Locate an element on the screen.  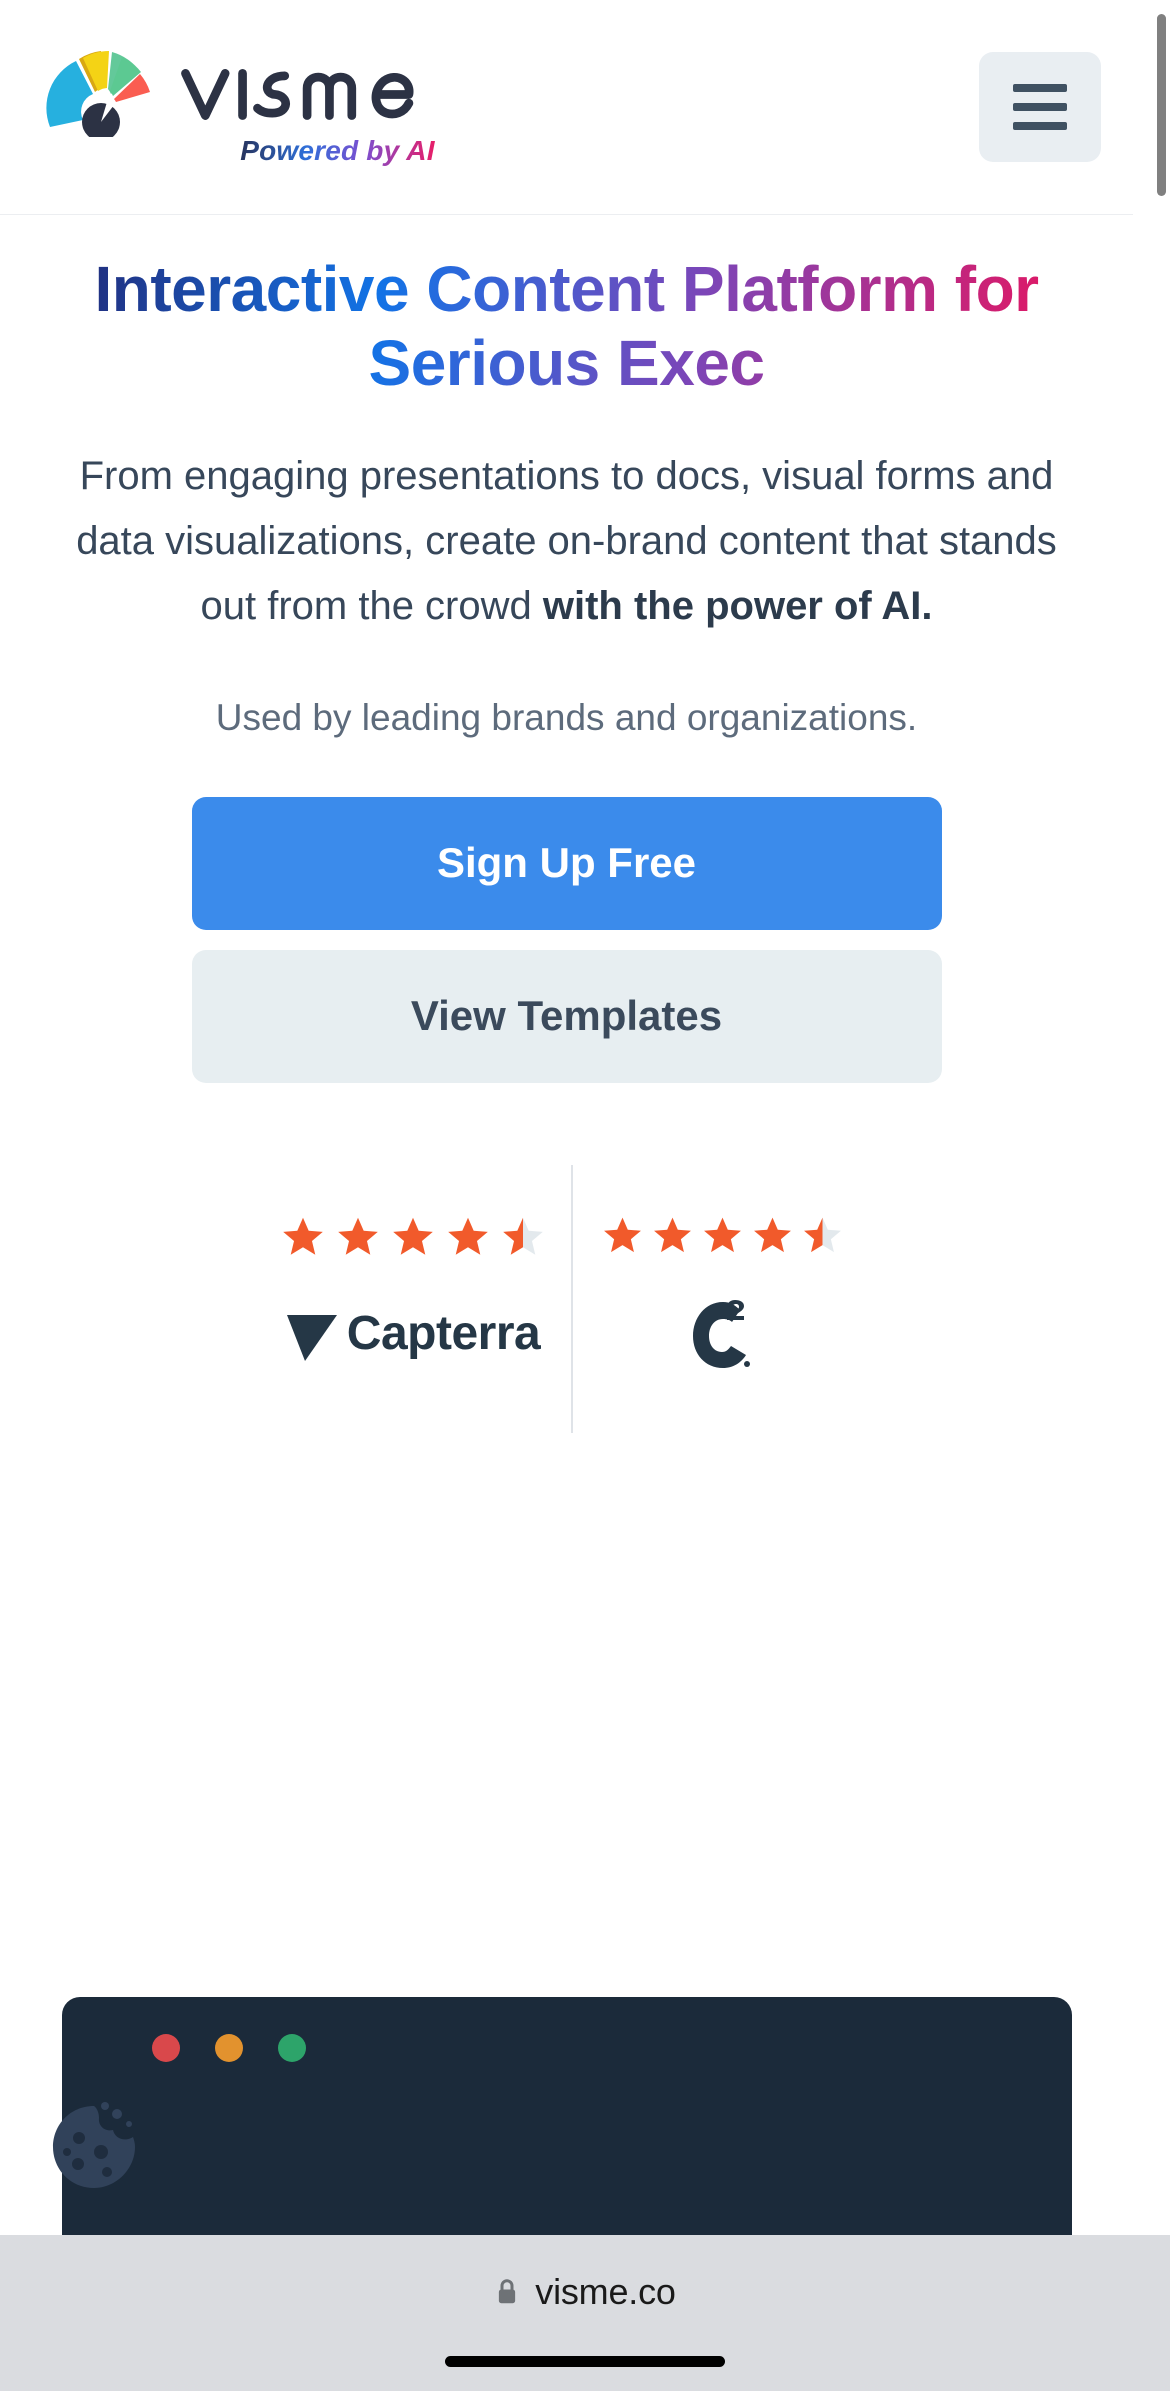
g2-star-rating is located at coordinates (722, 1235).